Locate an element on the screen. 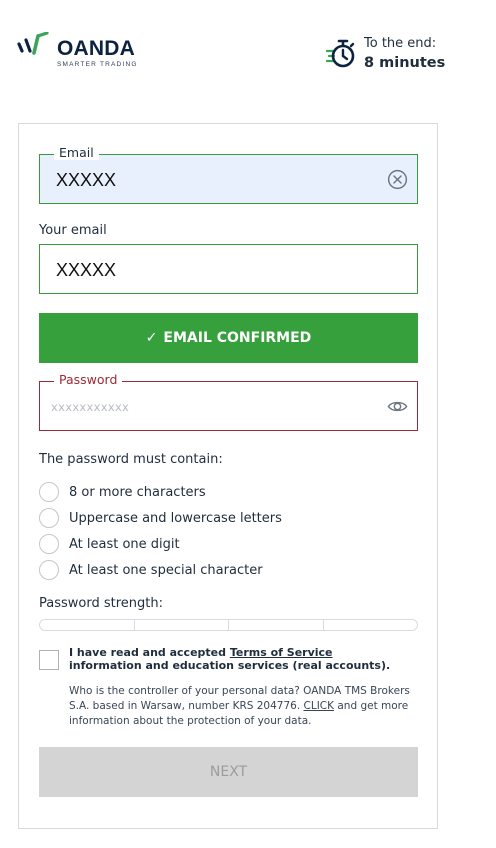 The width and height of the screenshot is (496, 848). stopwatch-icon is located at coordinates (340, 53).